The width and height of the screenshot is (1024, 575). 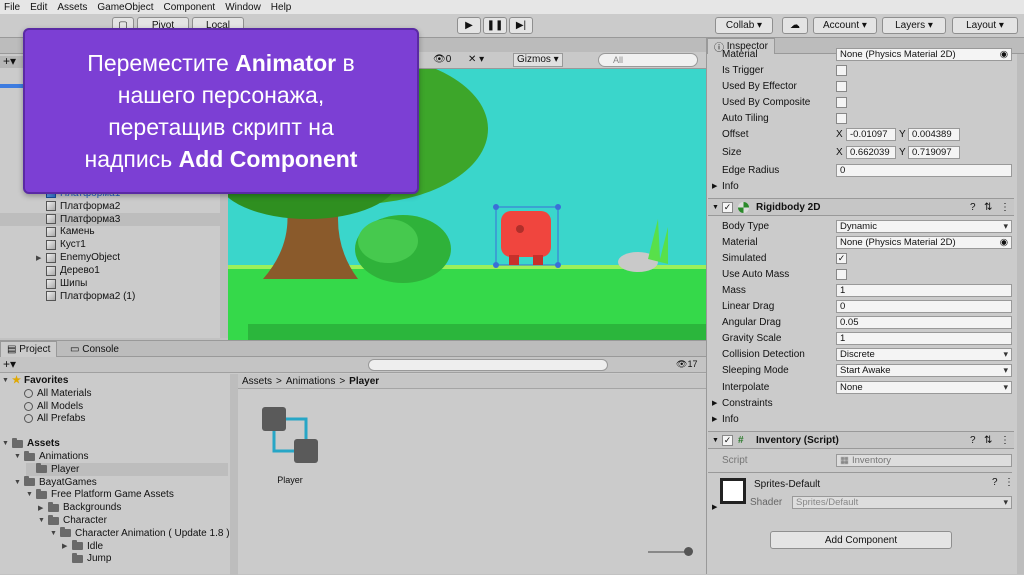 What do you see at coordinates (114, 270) in the screenshot?
I see `hierarchy-item: Дерево1` at bounding box center [114, 270].